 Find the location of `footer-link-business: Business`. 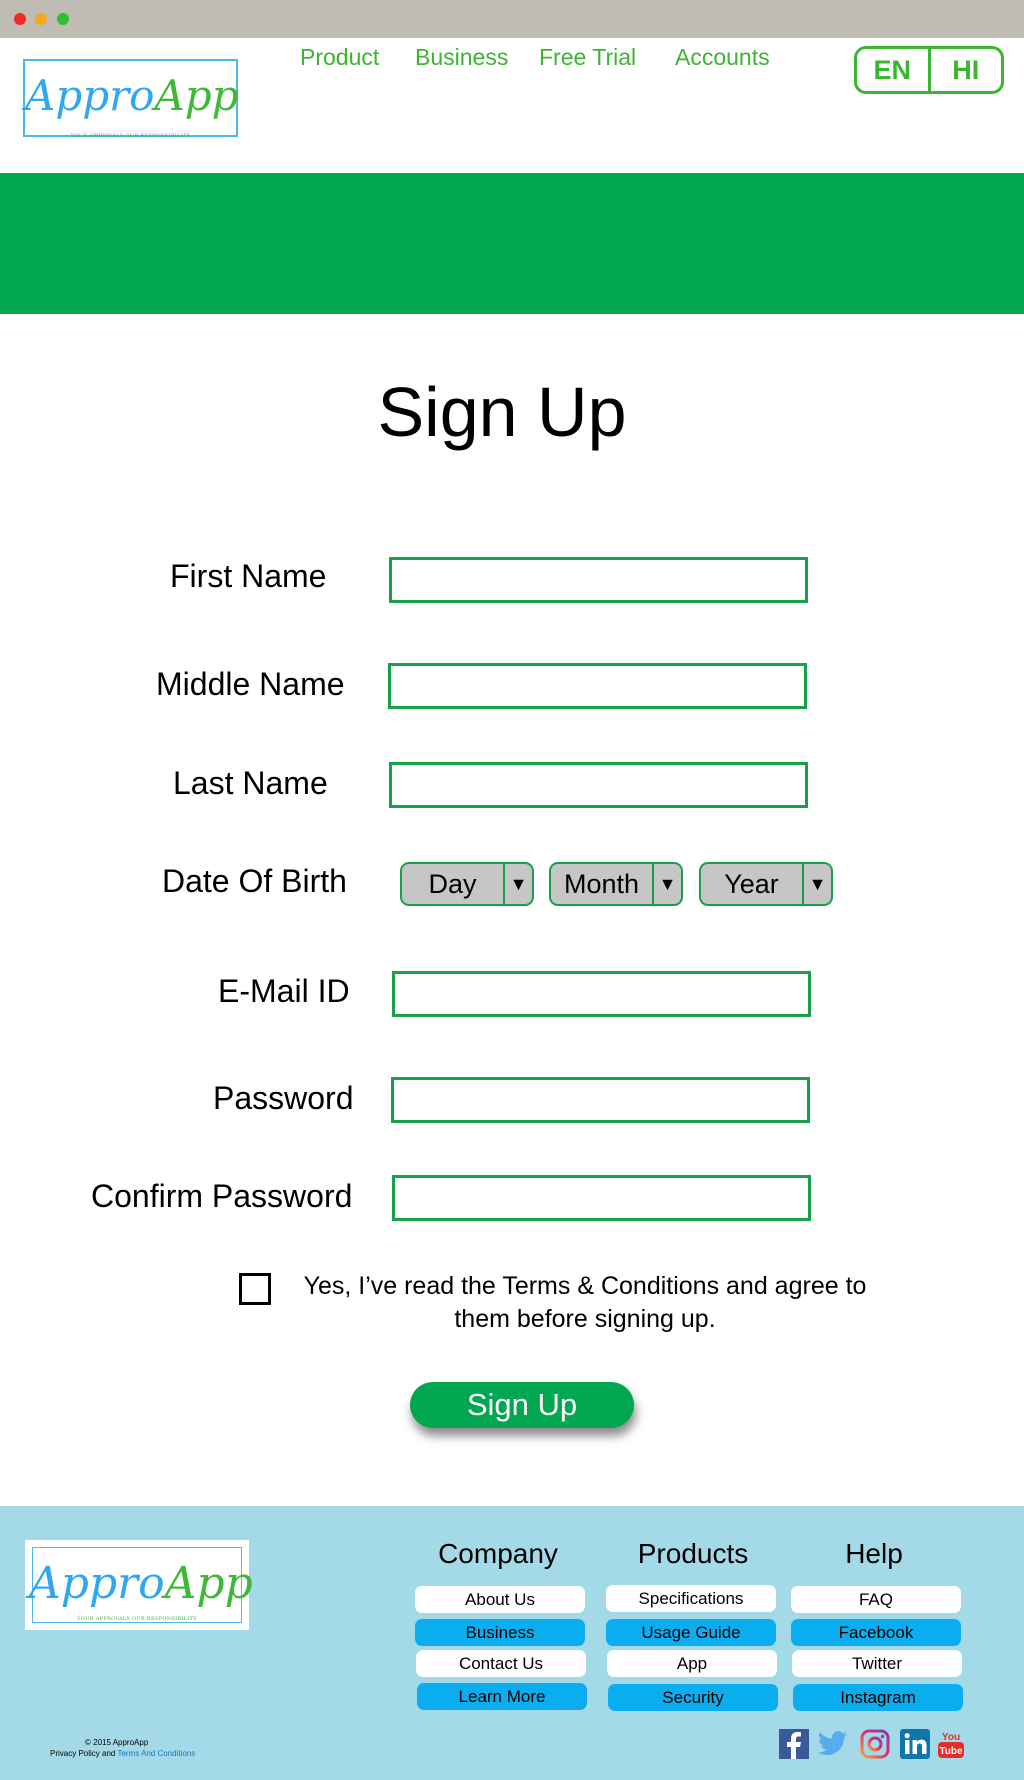

footer-link-business: Business is located at coordinates (500, 1632).